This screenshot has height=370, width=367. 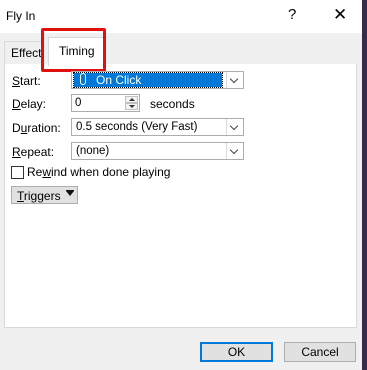 What do you see at coordinates (157, 151) in the screenshot?
I see `repeat-dropdown: (none)` at bounding box center [157, 151].